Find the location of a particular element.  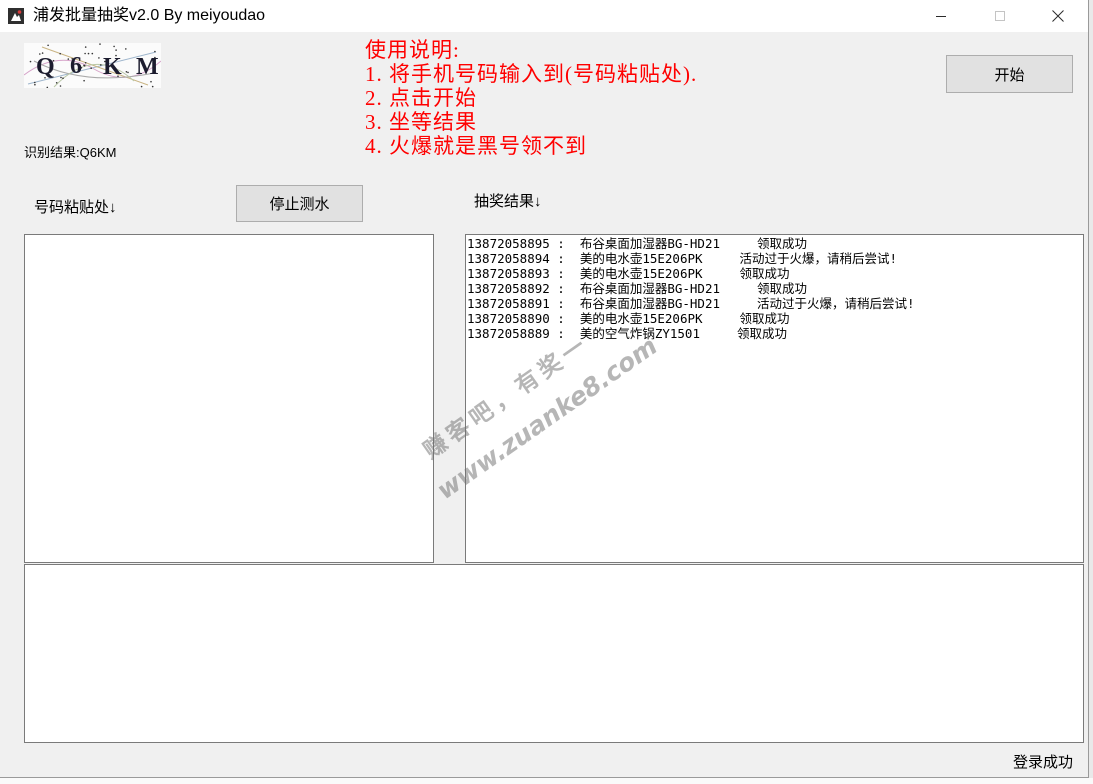

app-icon is located at coordinates (16, 16).